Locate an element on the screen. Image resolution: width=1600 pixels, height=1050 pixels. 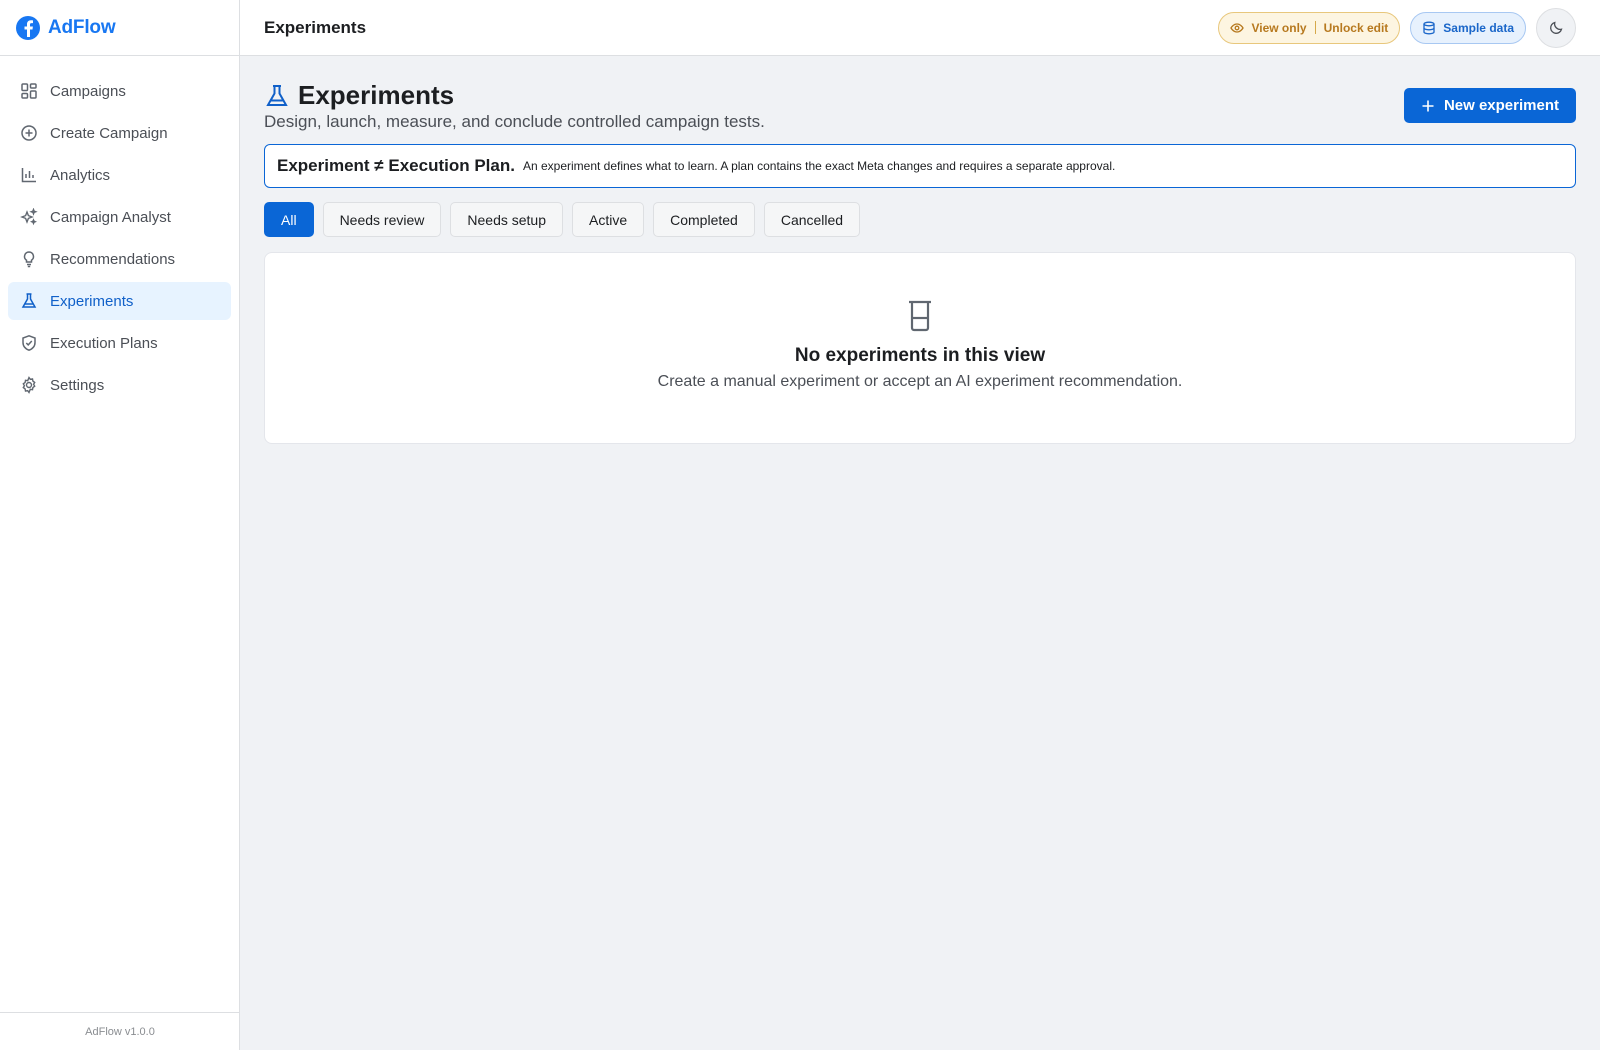
tab-all: All is located at coordinates (289, 219).